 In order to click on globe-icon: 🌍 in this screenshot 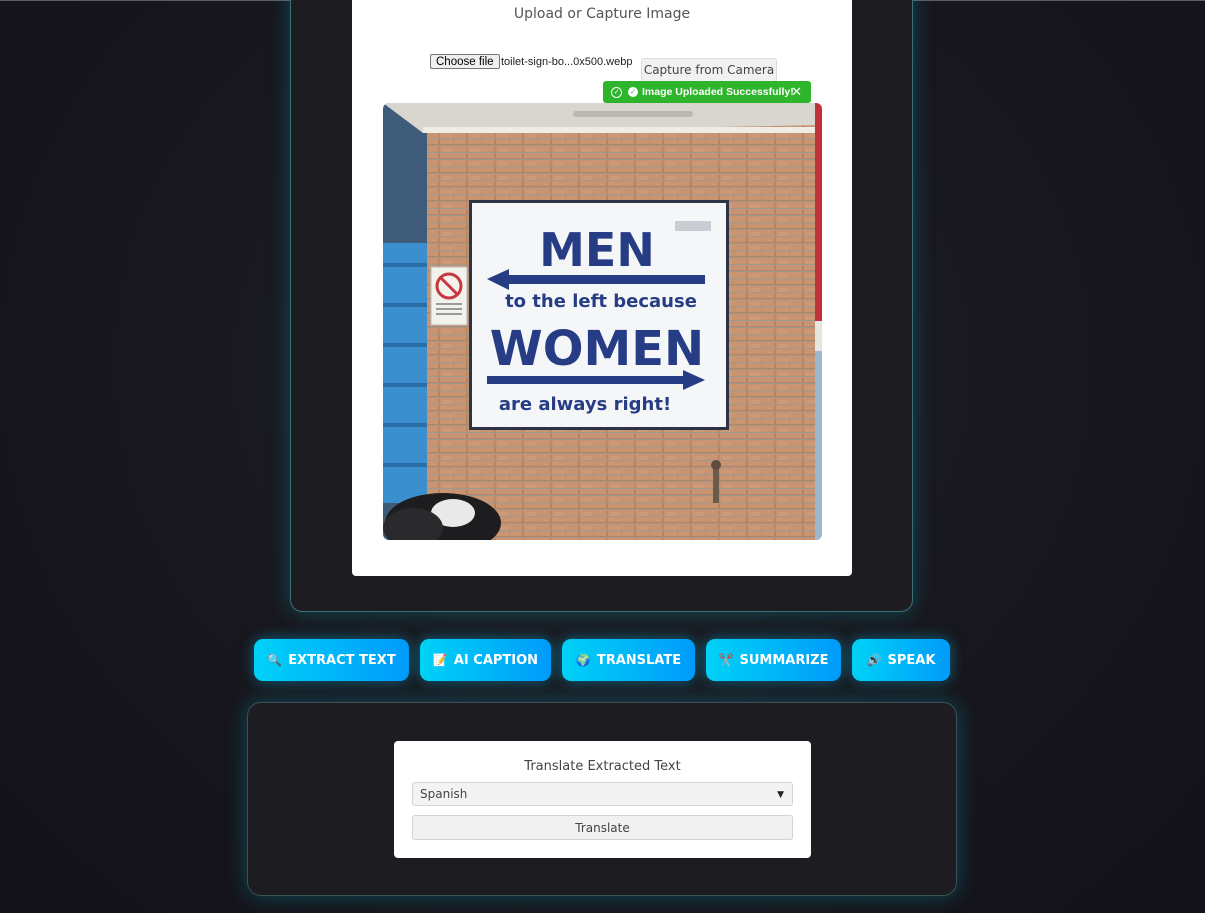, I will do `click(583, 660)`.